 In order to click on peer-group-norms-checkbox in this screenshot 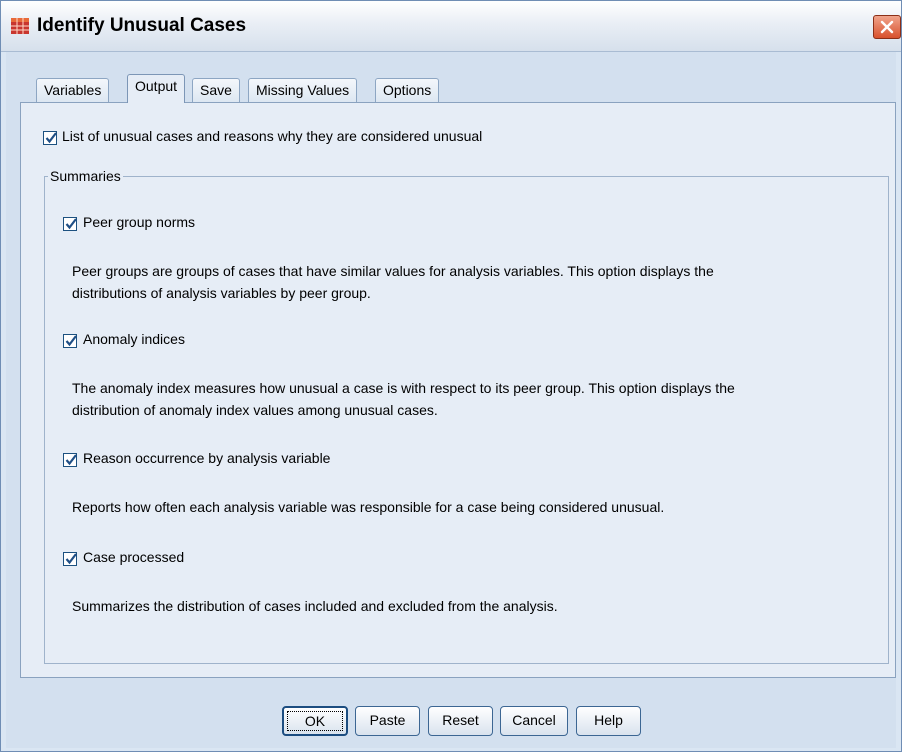, I will do `click(70, 224)`.